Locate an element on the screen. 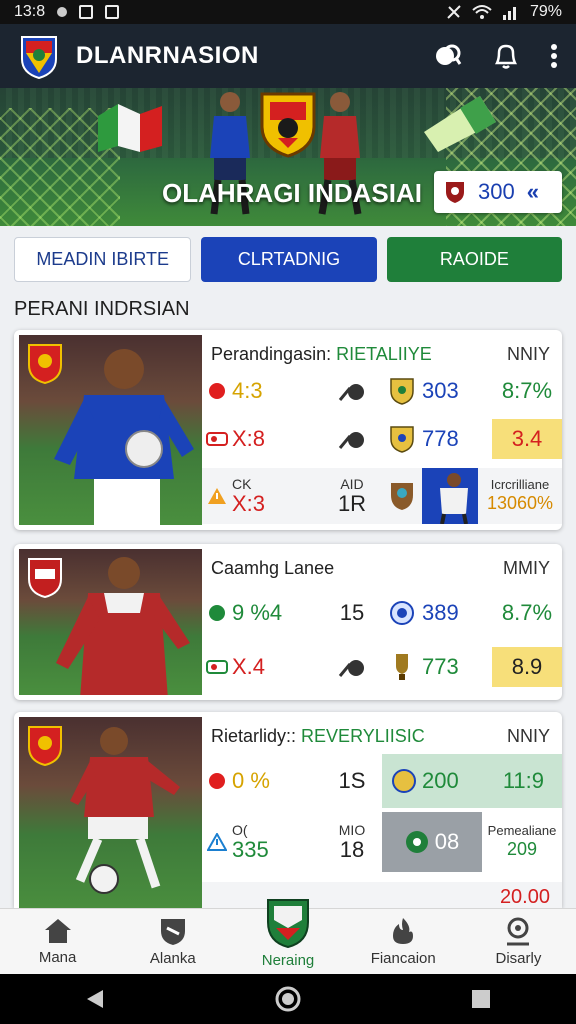 Image resolution: width=576 pixels, height=1024 pixels. stat-row: 0 % 1S 200 11:9 is located at coordinates (382, 781).